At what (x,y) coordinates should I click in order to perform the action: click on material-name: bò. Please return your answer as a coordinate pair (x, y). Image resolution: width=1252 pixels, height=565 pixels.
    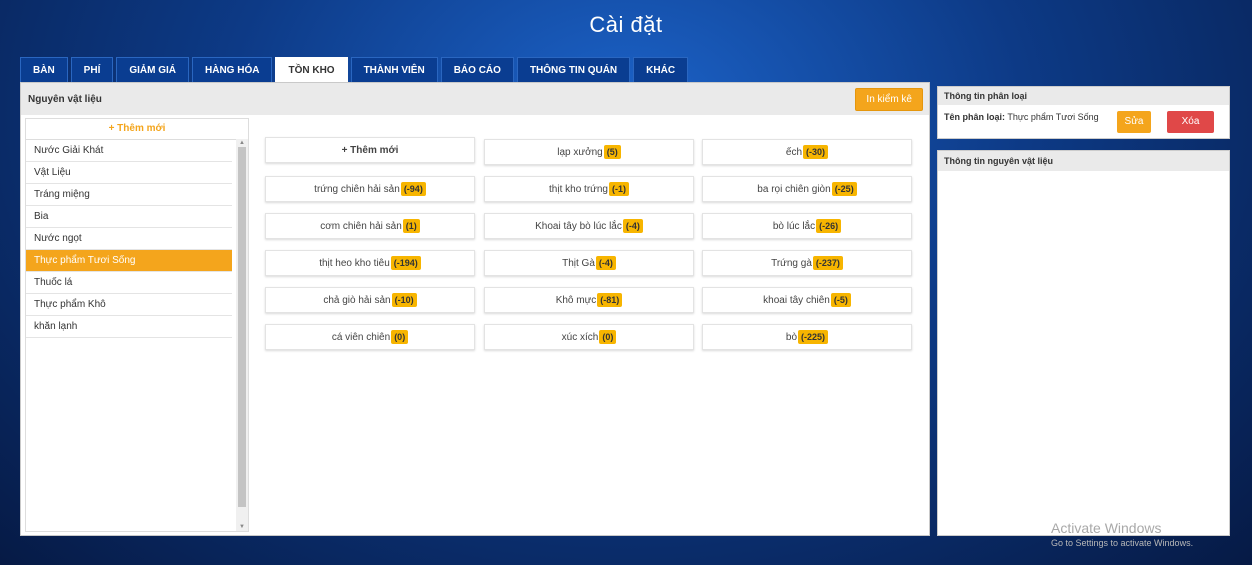
    Looking at the image, I should click on (791, 337).